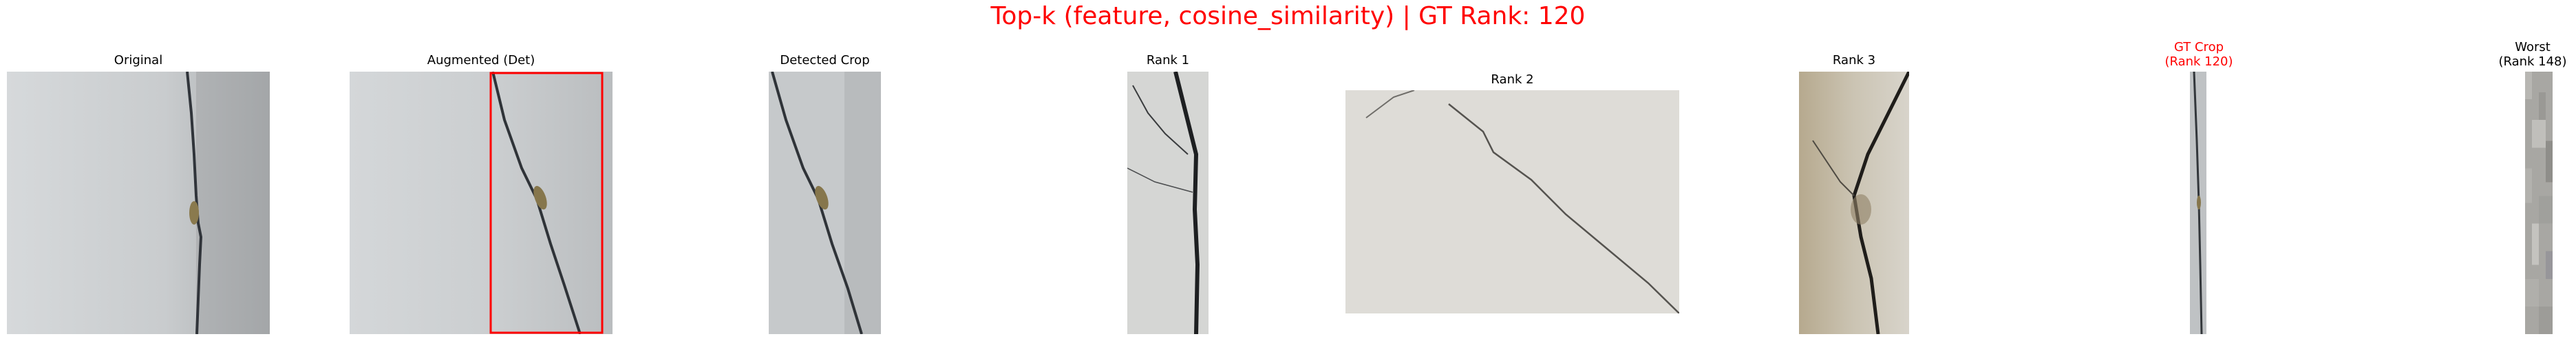 Image resolution: width=2576 pixels, height=341 pixels. I want to click on panel-title-augmented: Augmented (Det), so click(481, 60).